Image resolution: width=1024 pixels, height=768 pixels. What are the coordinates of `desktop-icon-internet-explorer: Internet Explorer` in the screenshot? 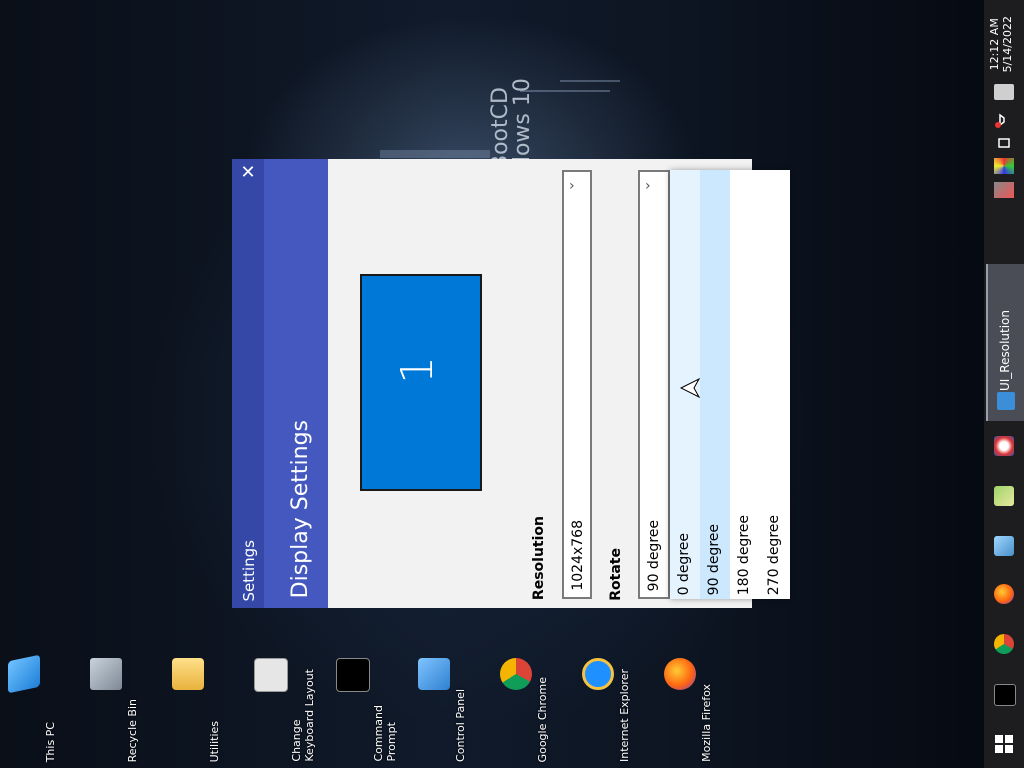 It's located at (617, 707).